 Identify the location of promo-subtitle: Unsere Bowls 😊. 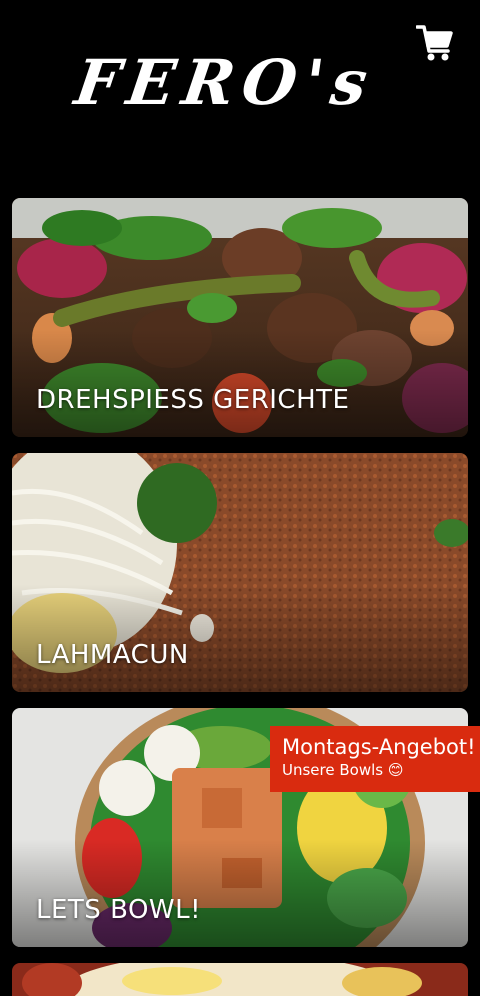
(343, 770).